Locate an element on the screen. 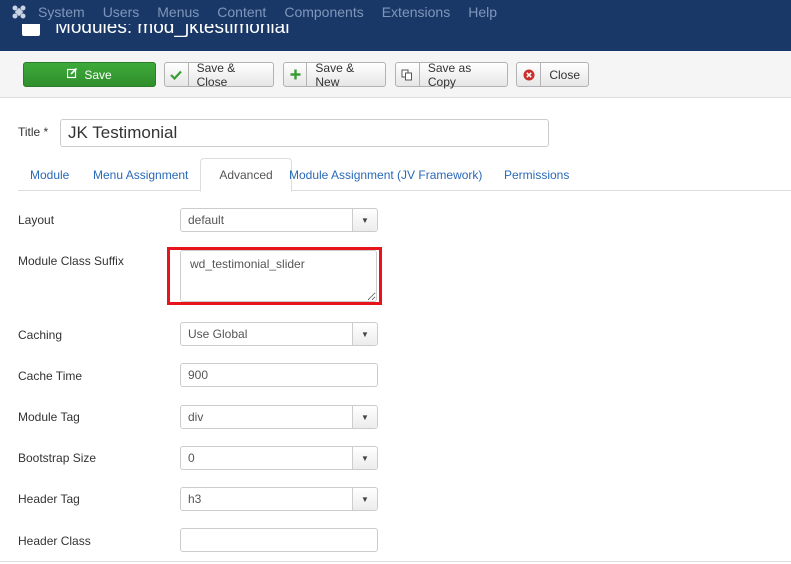  menu-item-components: Components is located at coordinates (323, 12).